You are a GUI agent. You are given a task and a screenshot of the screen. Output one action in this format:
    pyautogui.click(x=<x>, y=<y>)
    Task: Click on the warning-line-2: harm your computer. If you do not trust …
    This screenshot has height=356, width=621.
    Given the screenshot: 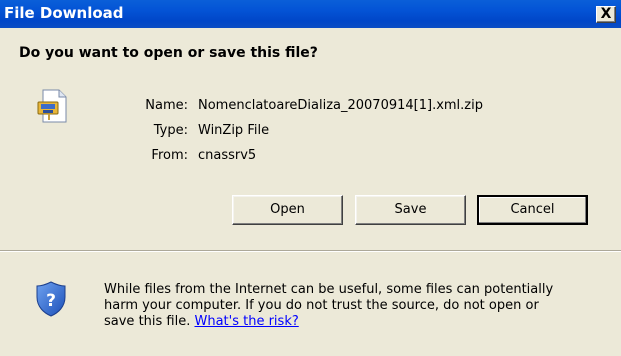 What is the action you would take?
    pyautogui.click(x=321, y=305)
    